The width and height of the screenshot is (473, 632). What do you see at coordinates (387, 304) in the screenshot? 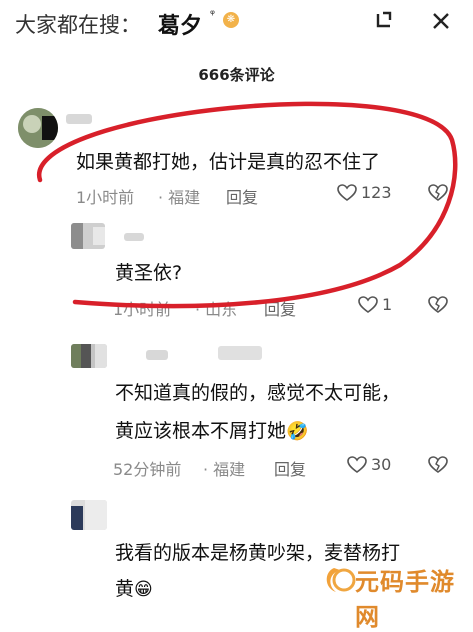
I see `like-count: 1` at bounding box center [387, 304].